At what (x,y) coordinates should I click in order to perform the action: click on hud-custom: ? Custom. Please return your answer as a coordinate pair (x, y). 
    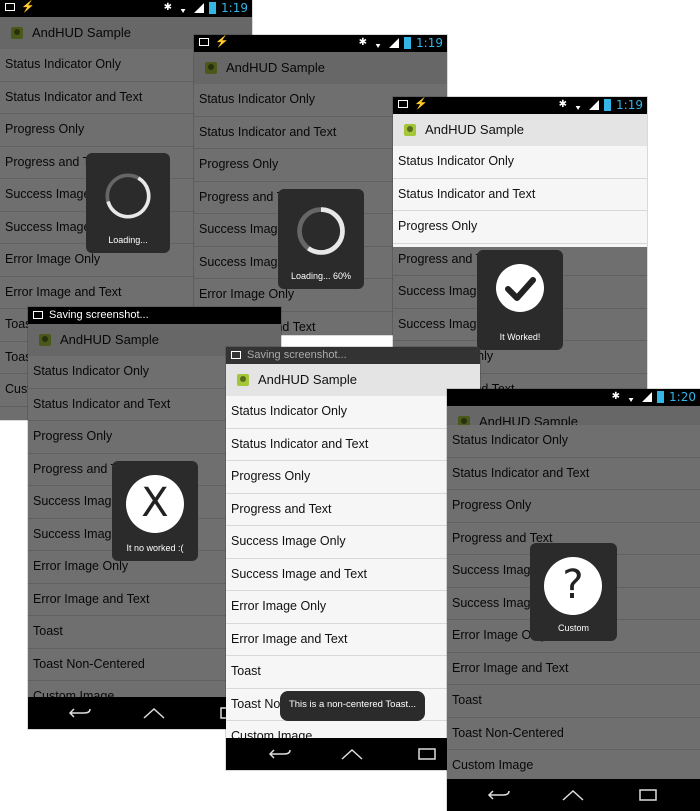
    Looking at the image, I should click on (573, 592).